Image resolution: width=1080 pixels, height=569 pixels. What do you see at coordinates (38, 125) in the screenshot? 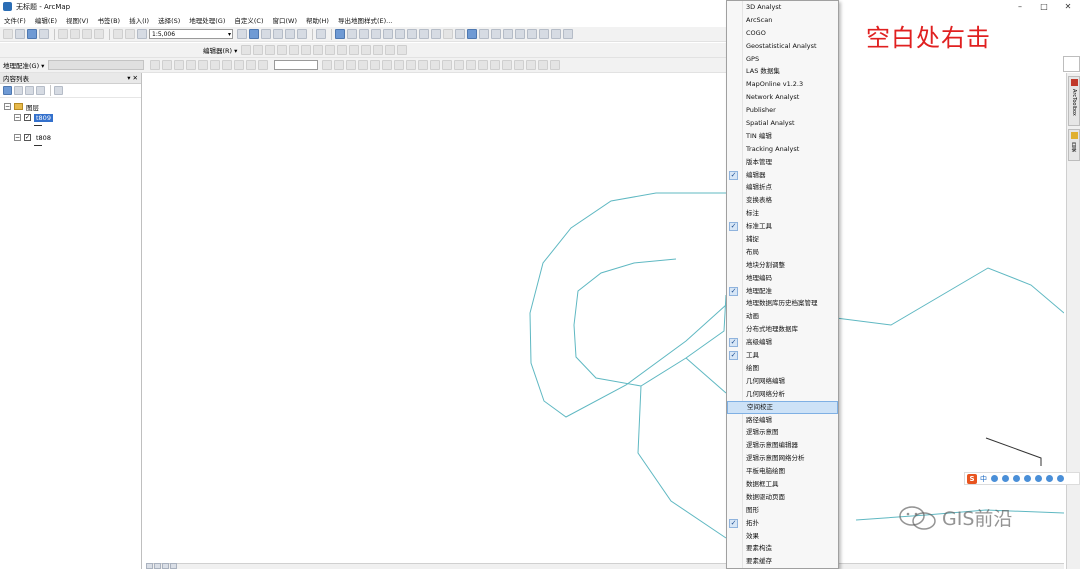
I see `layer-symbol` at bounding box center [38, 125].